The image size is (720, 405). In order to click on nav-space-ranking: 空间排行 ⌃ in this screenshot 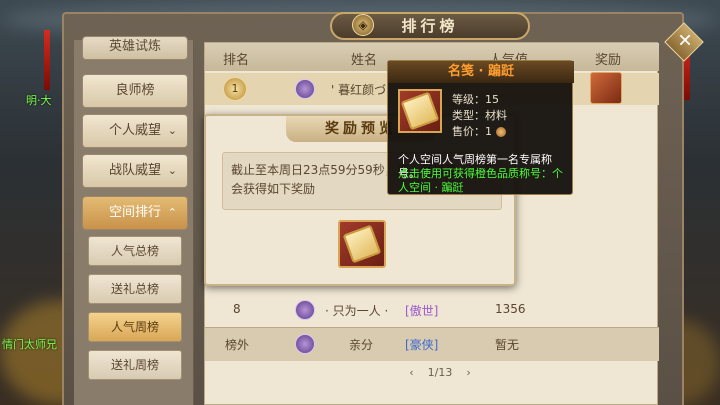, I will do `click(135, 213)`.